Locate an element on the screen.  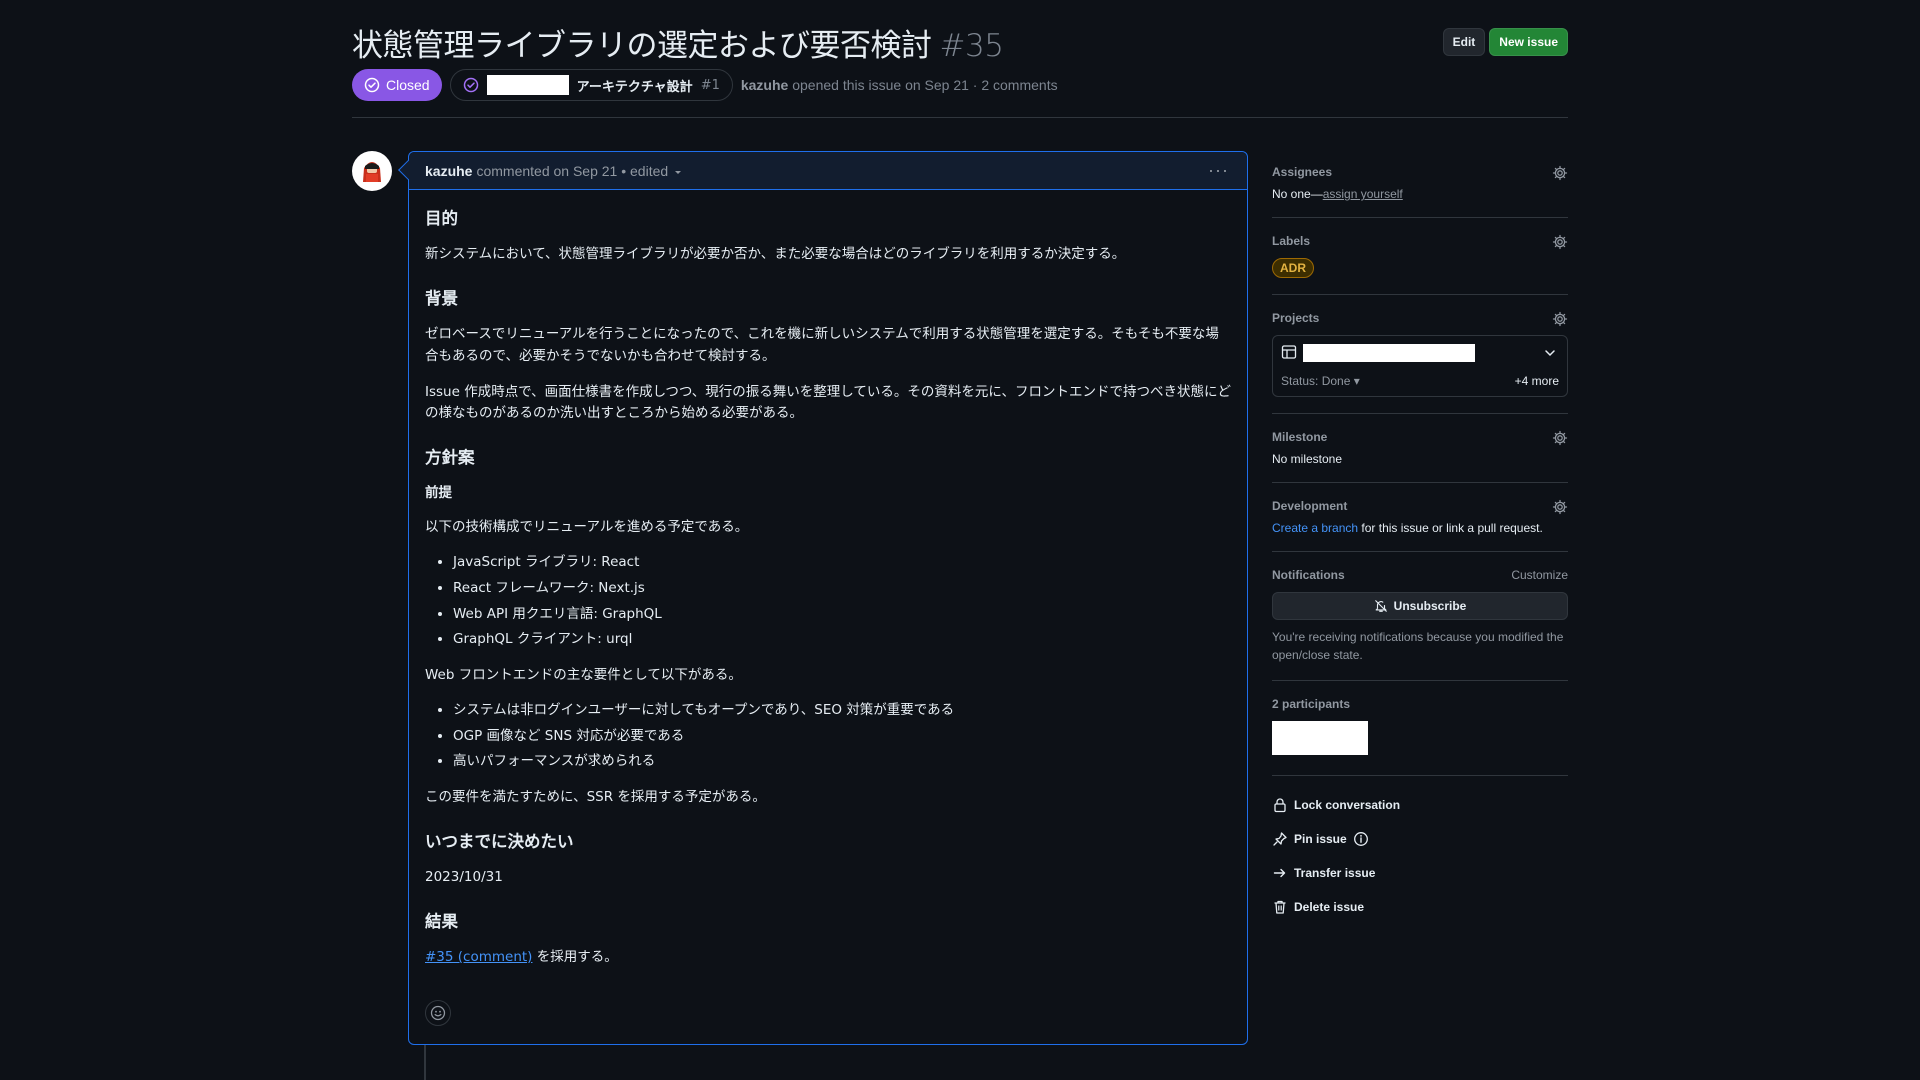
add-reaction-button is located at coordinates (438, 1013).